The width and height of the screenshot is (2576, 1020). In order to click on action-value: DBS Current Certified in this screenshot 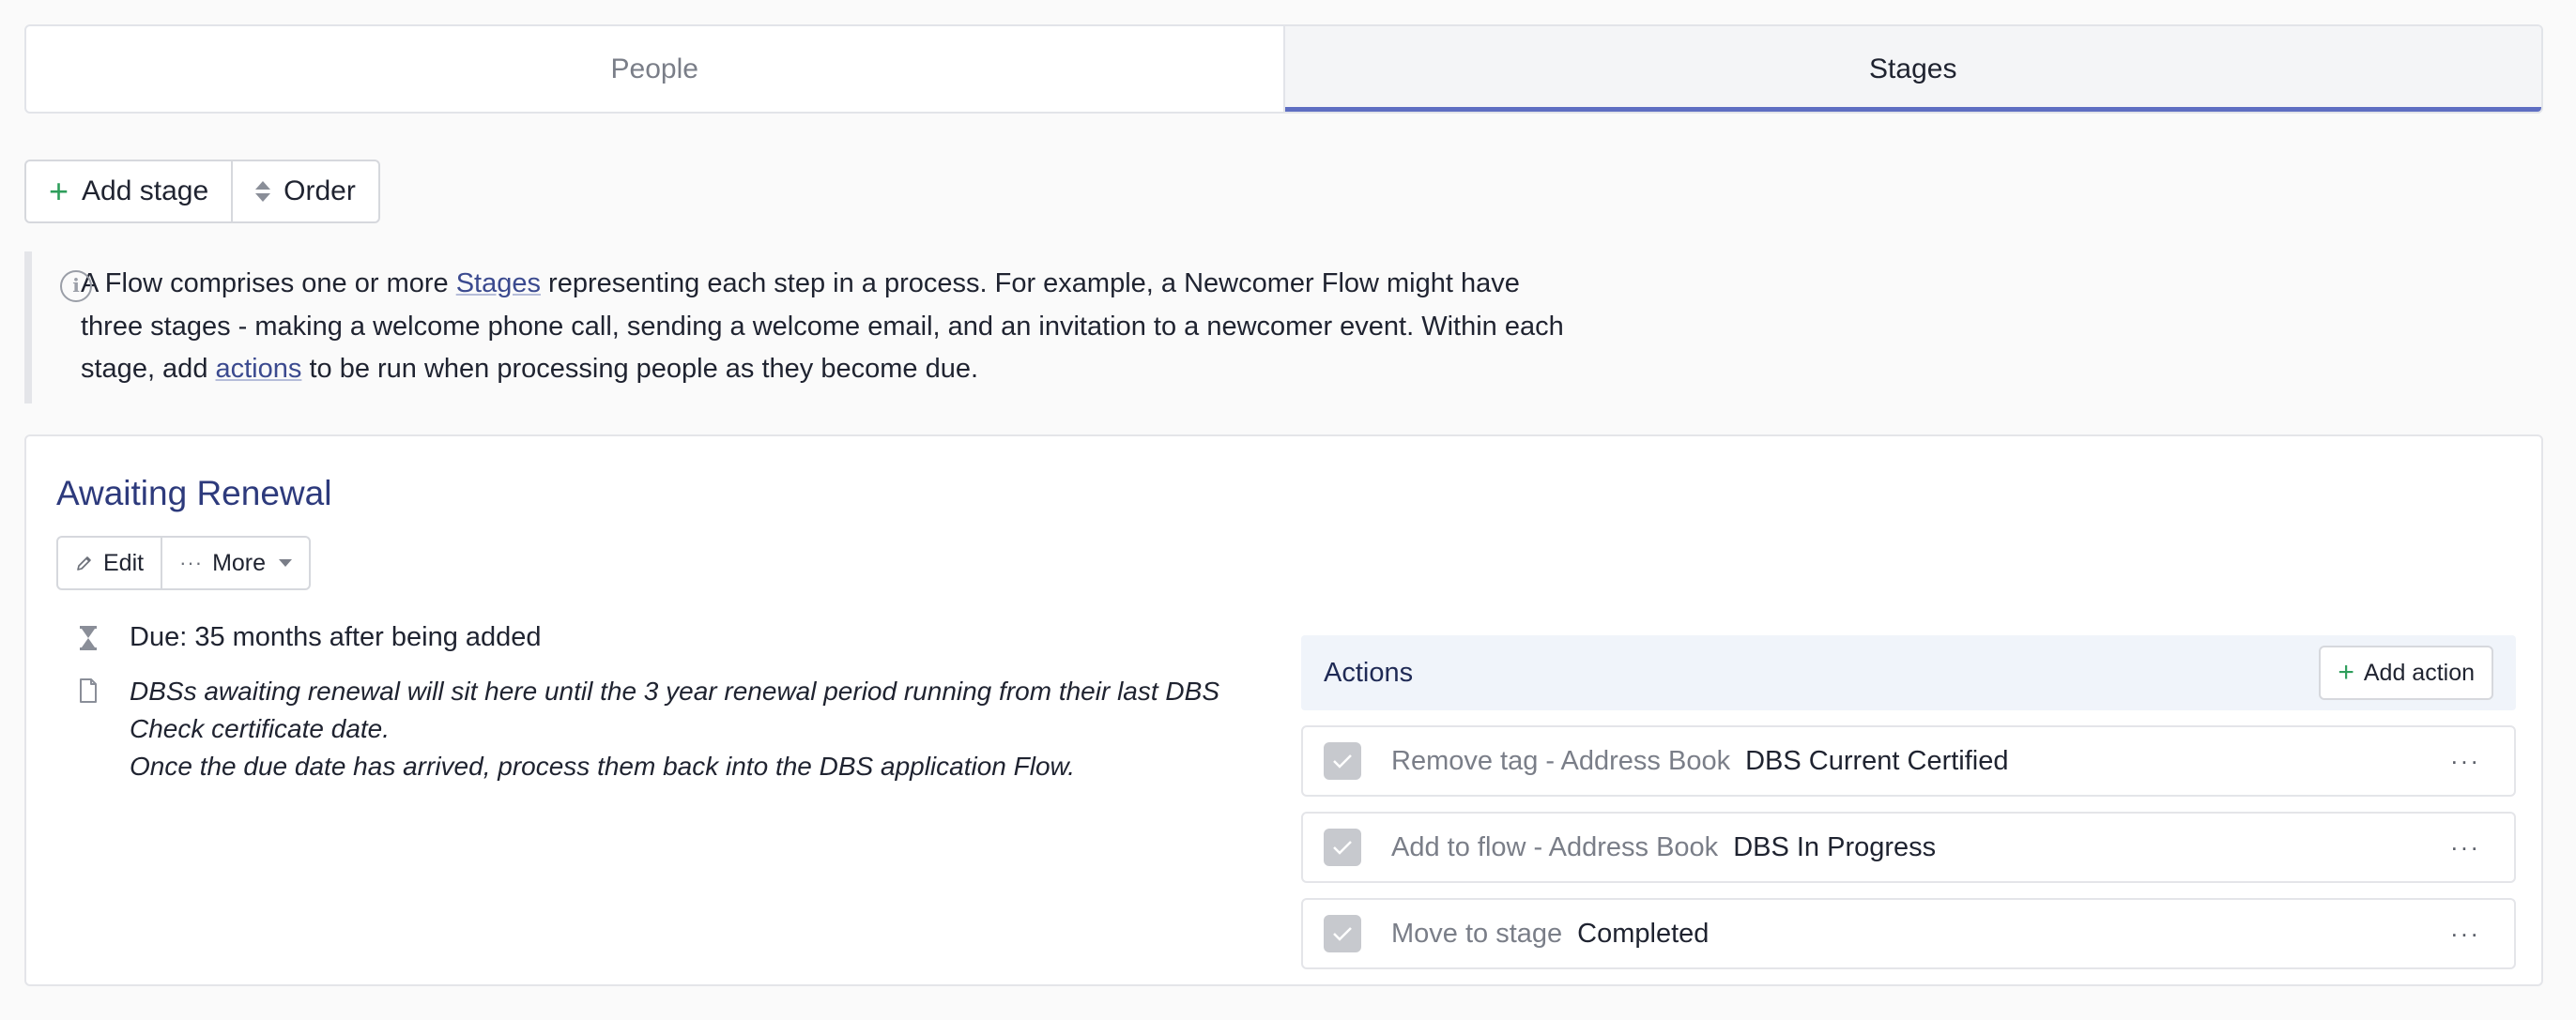, I will do `click(1877, 760)`.